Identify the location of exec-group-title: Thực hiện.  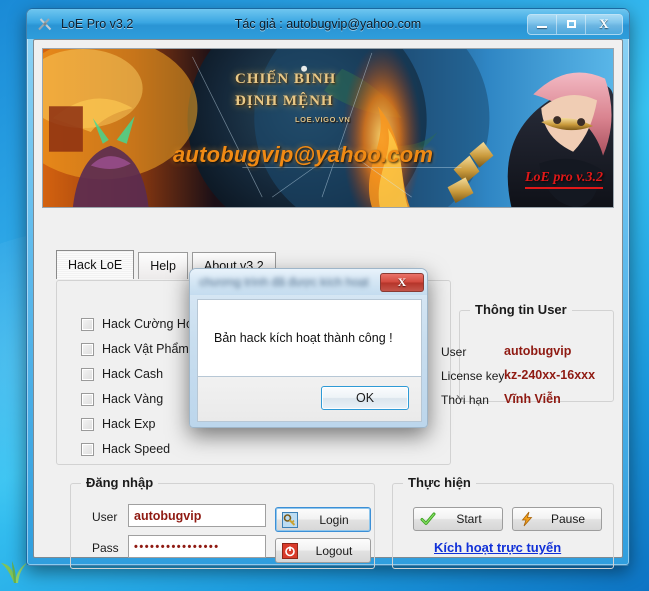
(439, 482).